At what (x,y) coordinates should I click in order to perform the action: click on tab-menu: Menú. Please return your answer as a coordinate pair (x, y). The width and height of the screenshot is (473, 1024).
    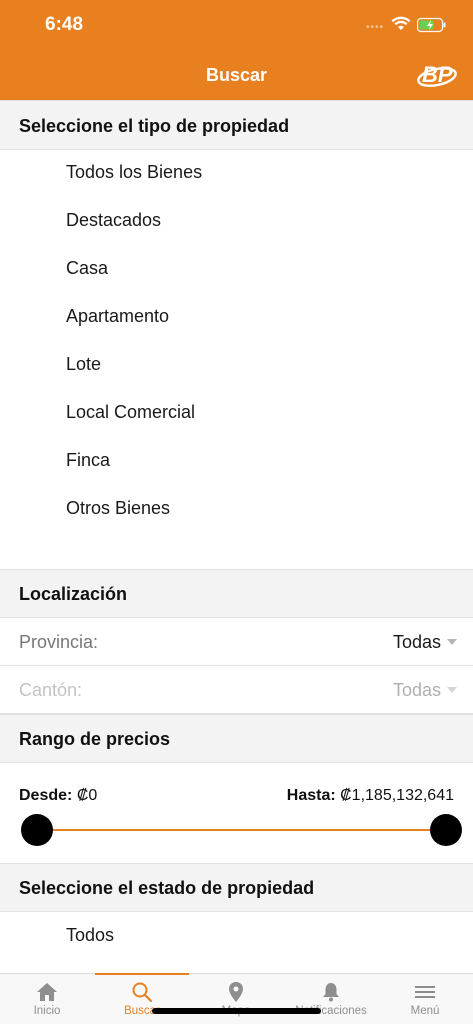
    Looking at the image, I should click on (425, 999).